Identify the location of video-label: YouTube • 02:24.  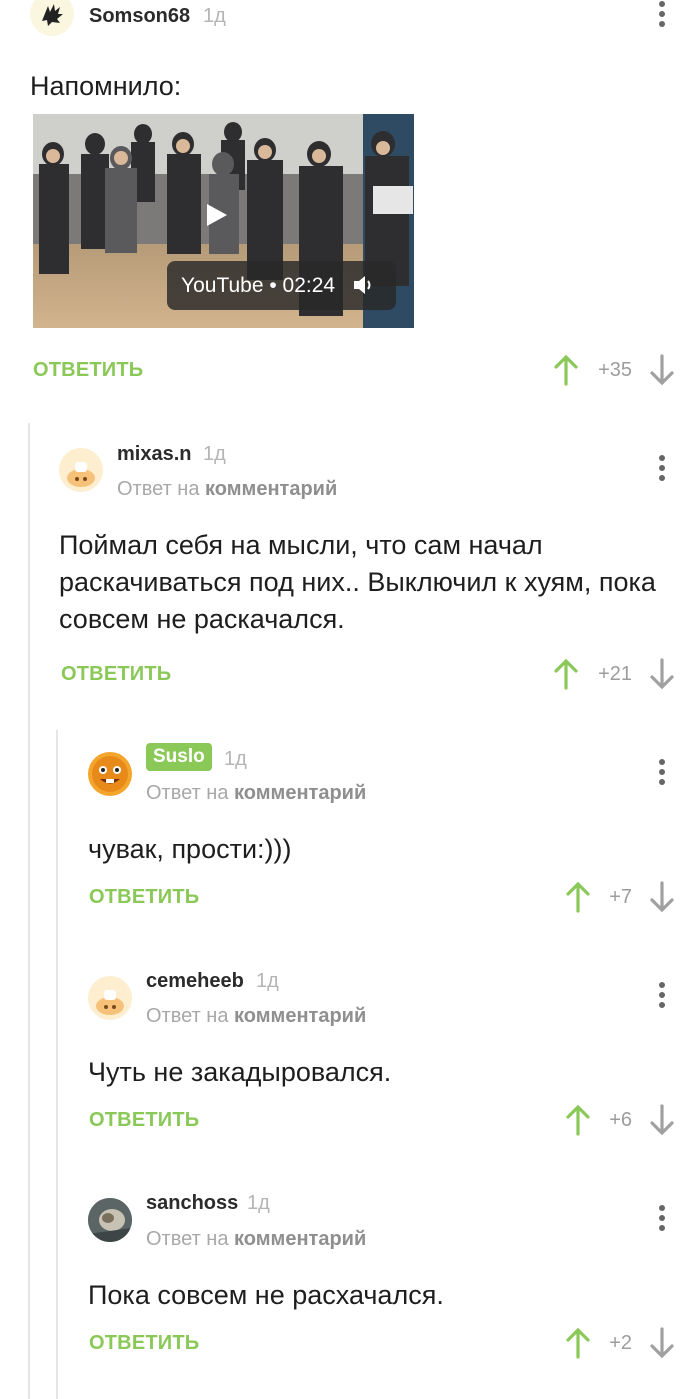
(258, 285).